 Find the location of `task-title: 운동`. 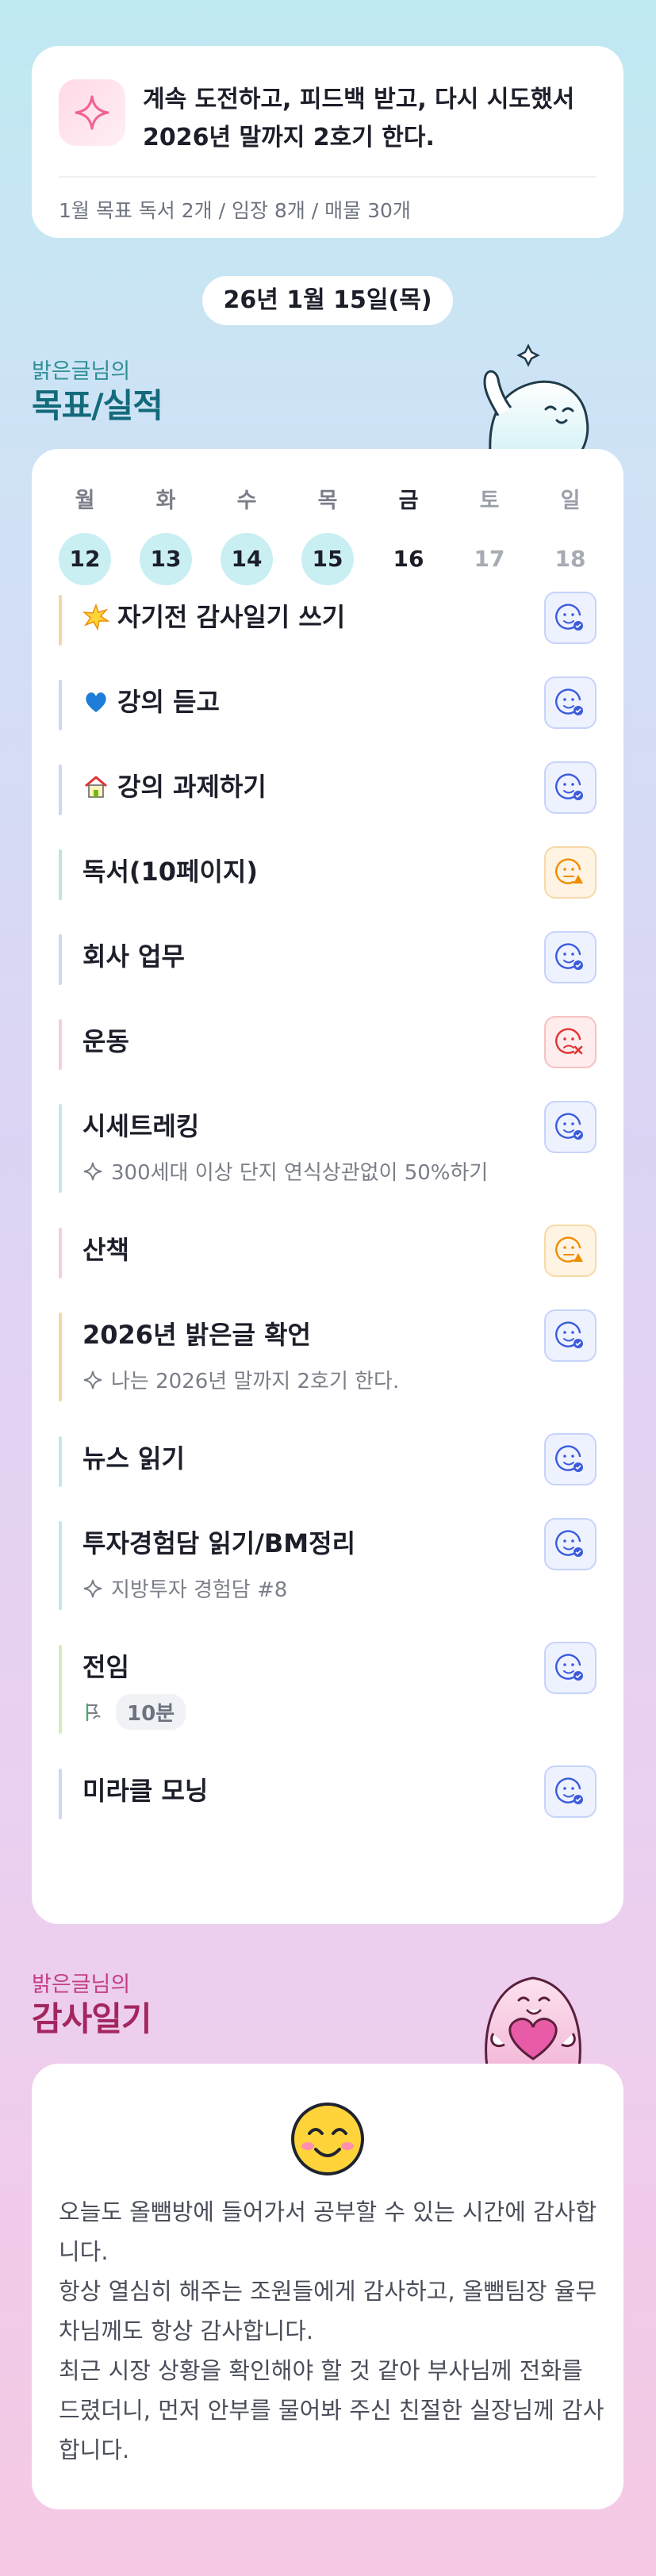

task-title: 운동 is located at coordinates (105, 1041).